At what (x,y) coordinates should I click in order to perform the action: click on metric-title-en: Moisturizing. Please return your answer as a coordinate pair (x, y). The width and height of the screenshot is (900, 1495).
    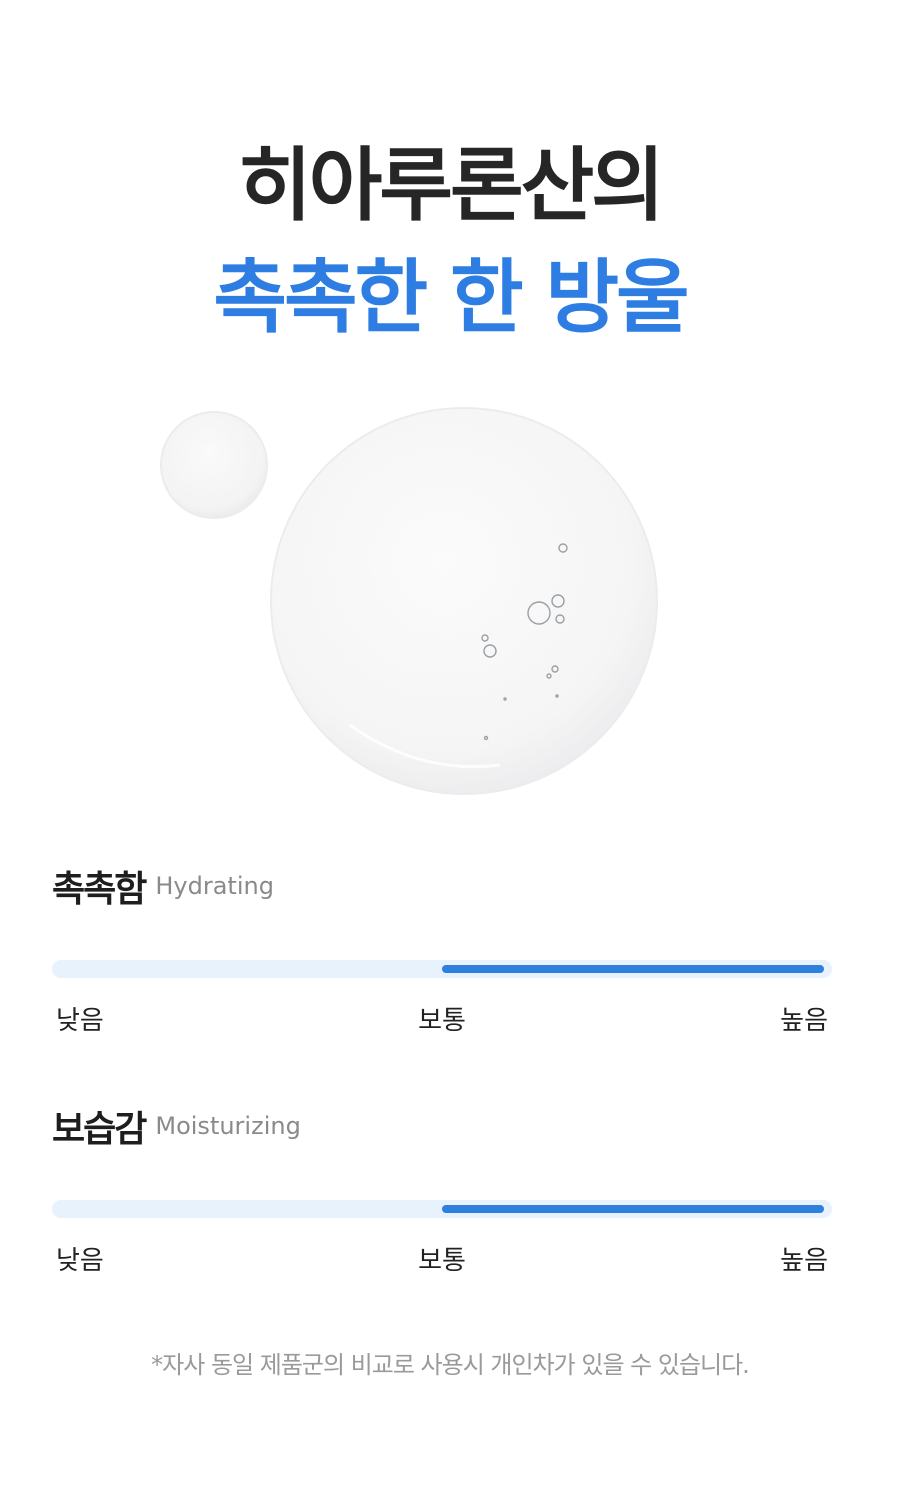
    Looking at the image, I should click on (228, 1126).